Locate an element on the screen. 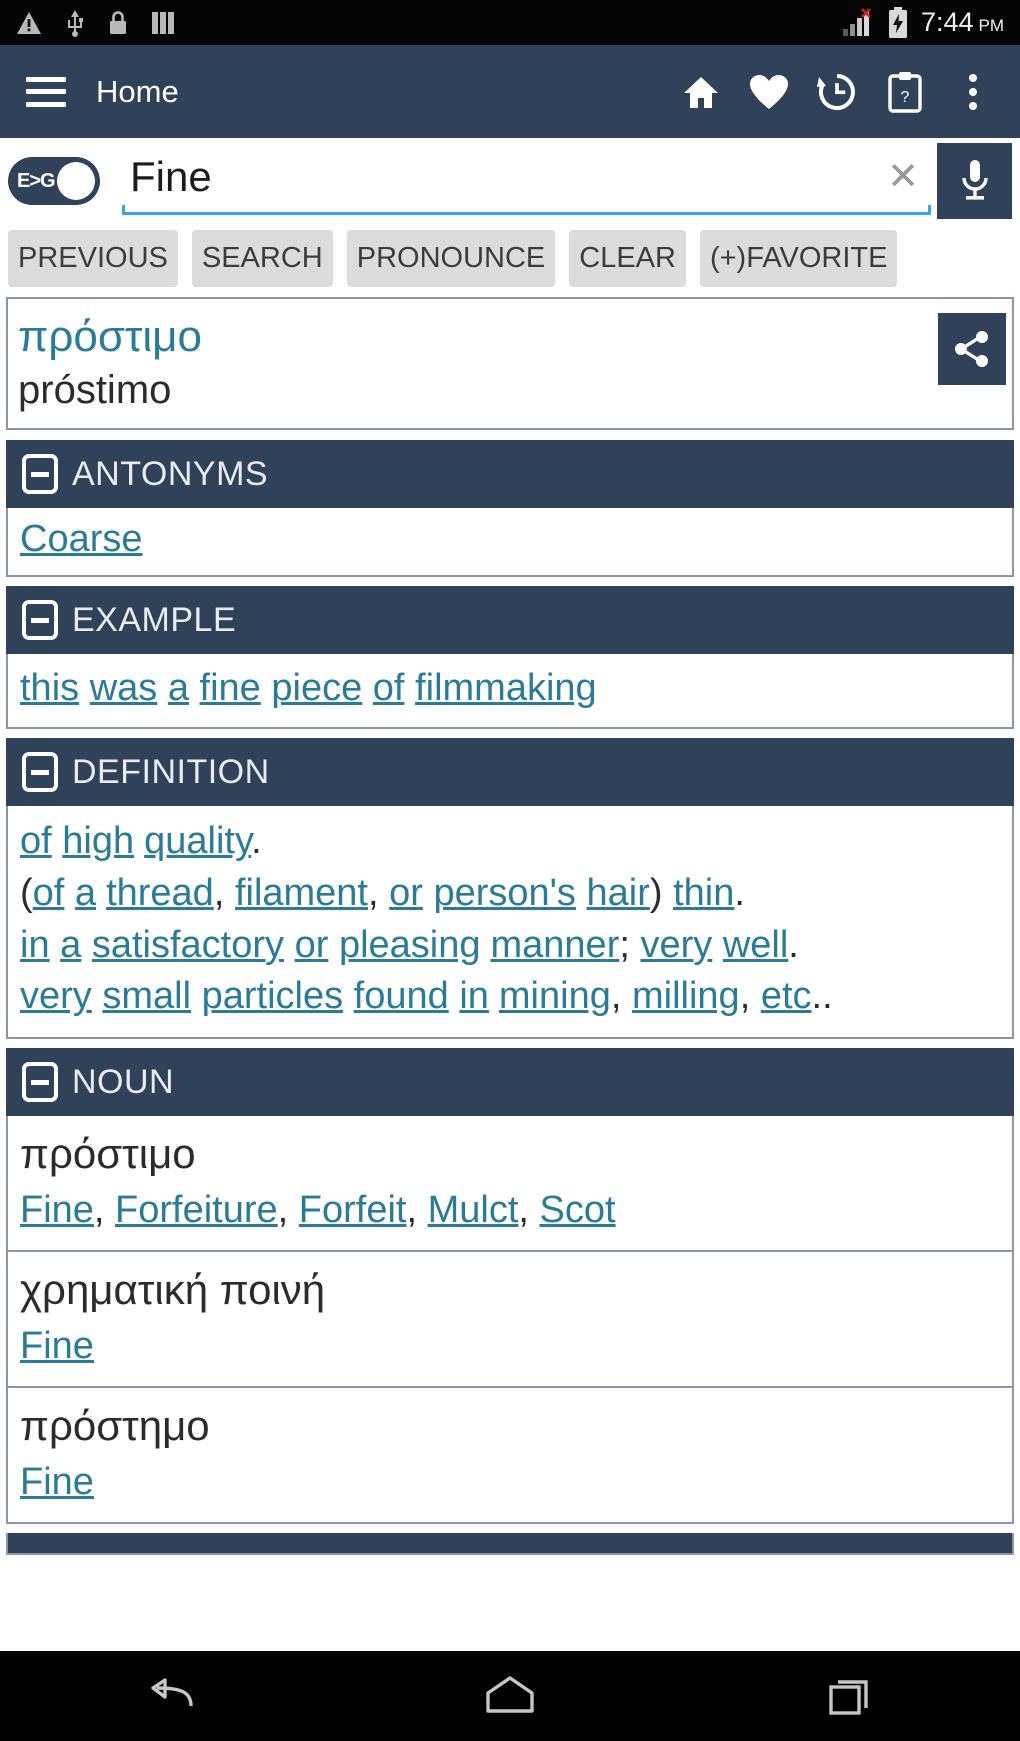 The width and height of the screenshot is (1020, 1741). definition-word: pleasing is located at coordinates (410, 945).